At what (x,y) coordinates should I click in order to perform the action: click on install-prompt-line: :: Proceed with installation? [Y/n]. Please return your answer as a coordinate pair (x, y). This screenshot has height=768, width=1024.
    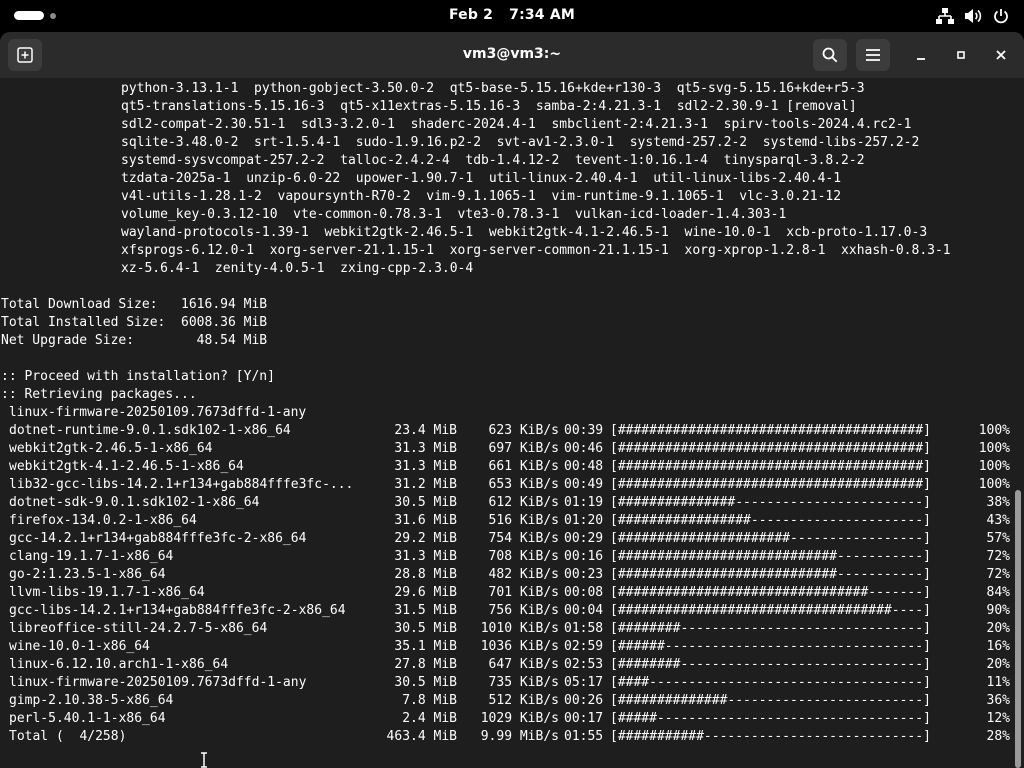
    Looking at the image, I should click on (138, 376).